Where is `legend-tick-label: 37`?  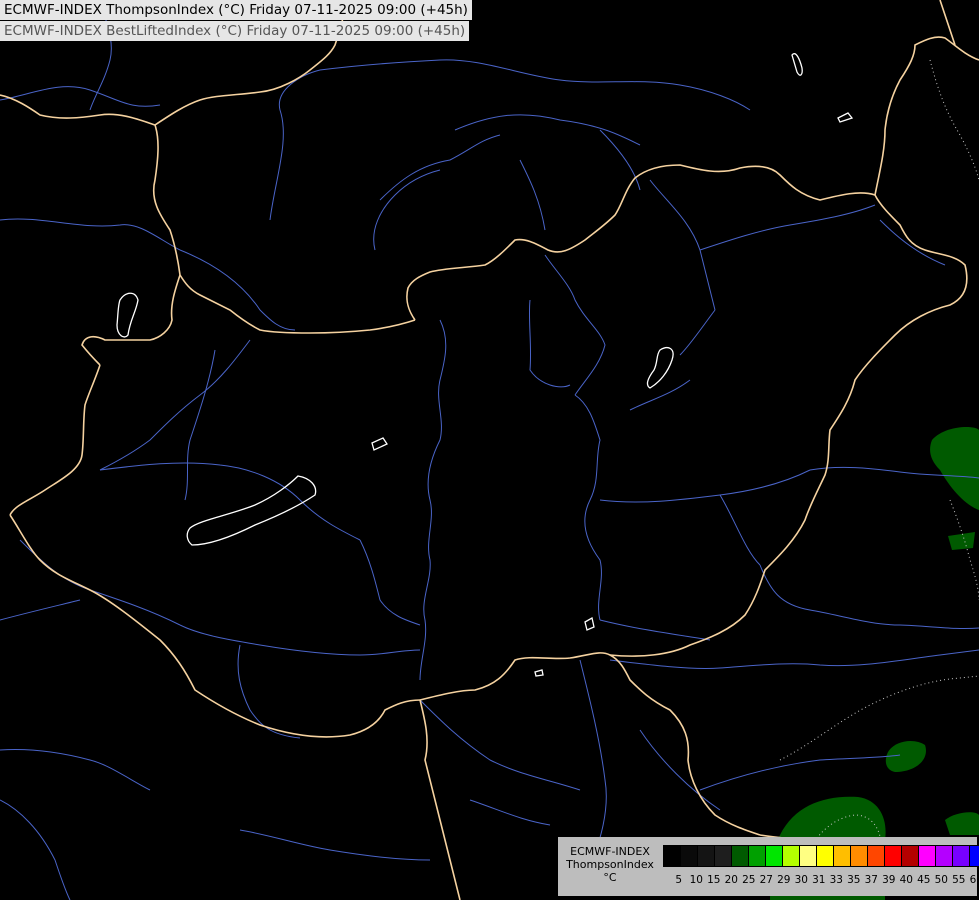 legend-tick-label: 37 is located at coordinates (871, 880).